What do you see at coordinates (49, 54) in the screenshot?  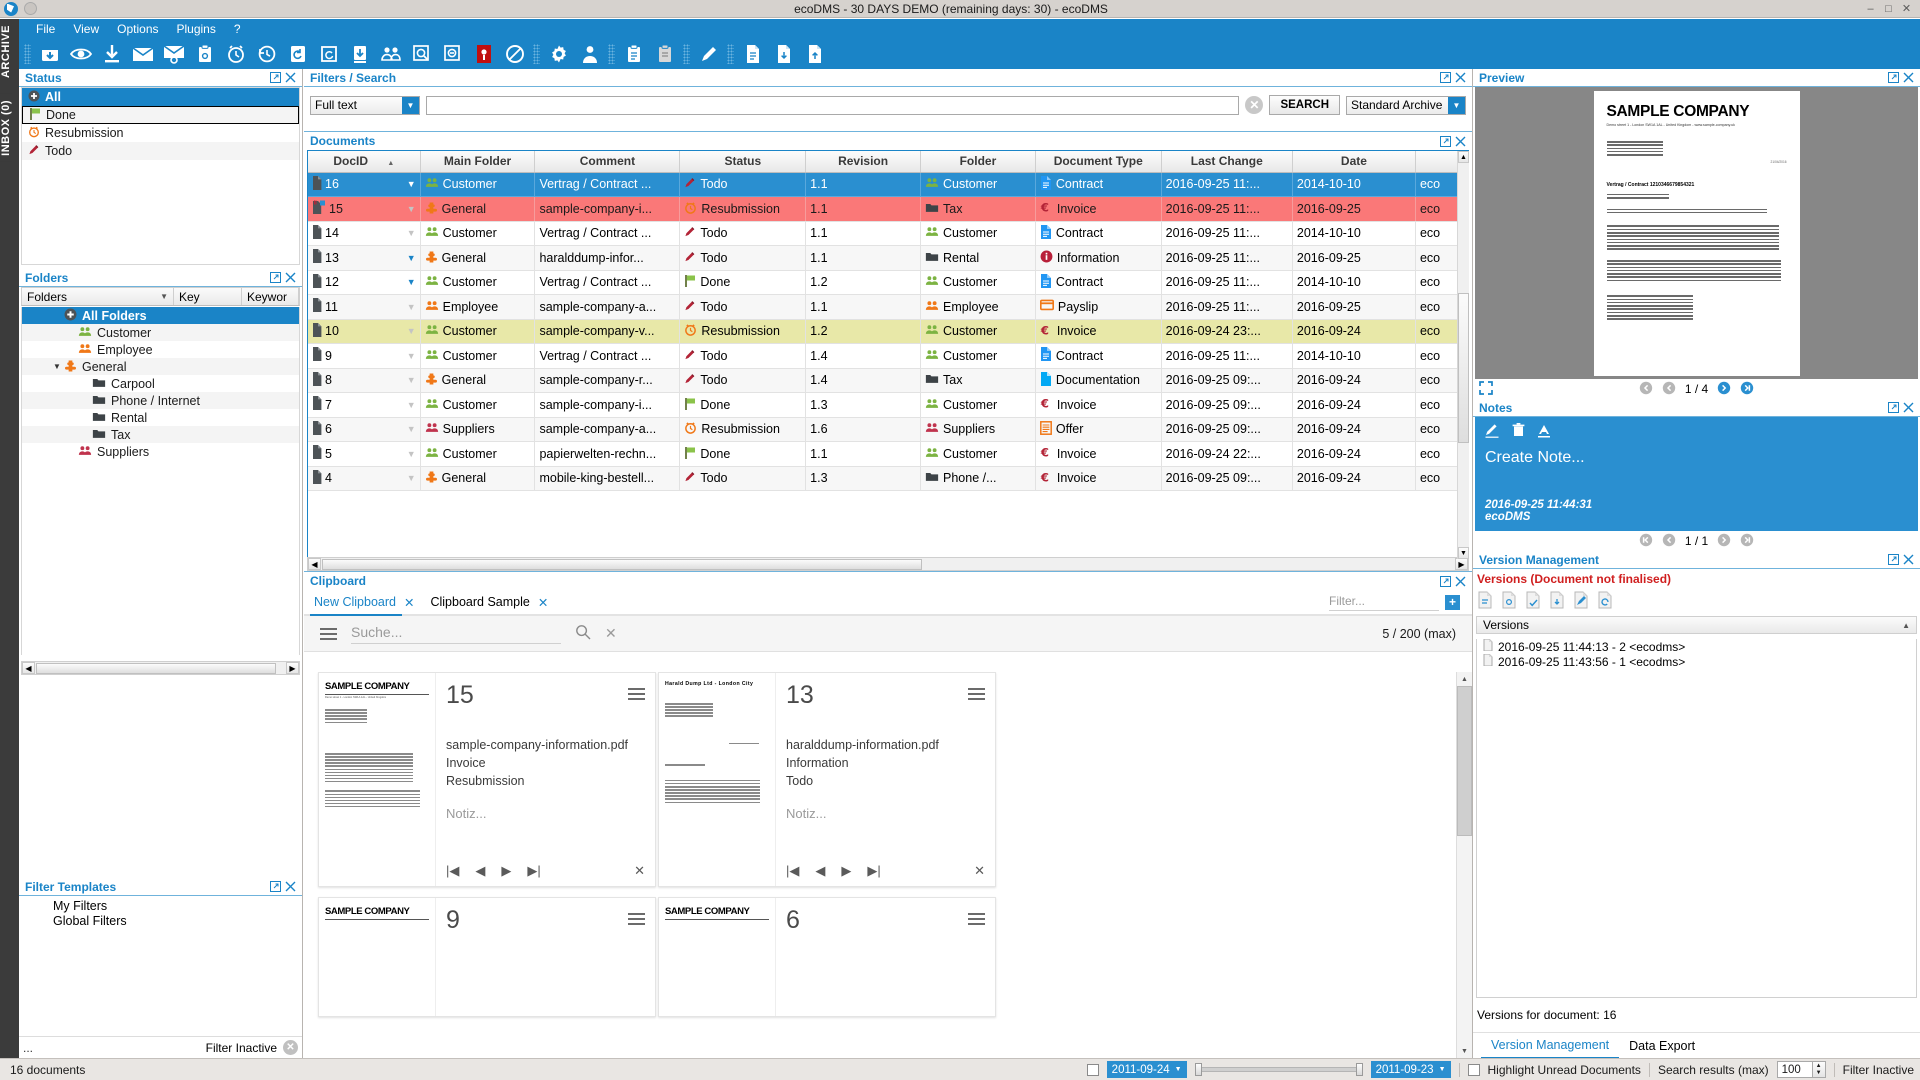 I see `archive-inbox-icon` at bounding box center [49, 54].